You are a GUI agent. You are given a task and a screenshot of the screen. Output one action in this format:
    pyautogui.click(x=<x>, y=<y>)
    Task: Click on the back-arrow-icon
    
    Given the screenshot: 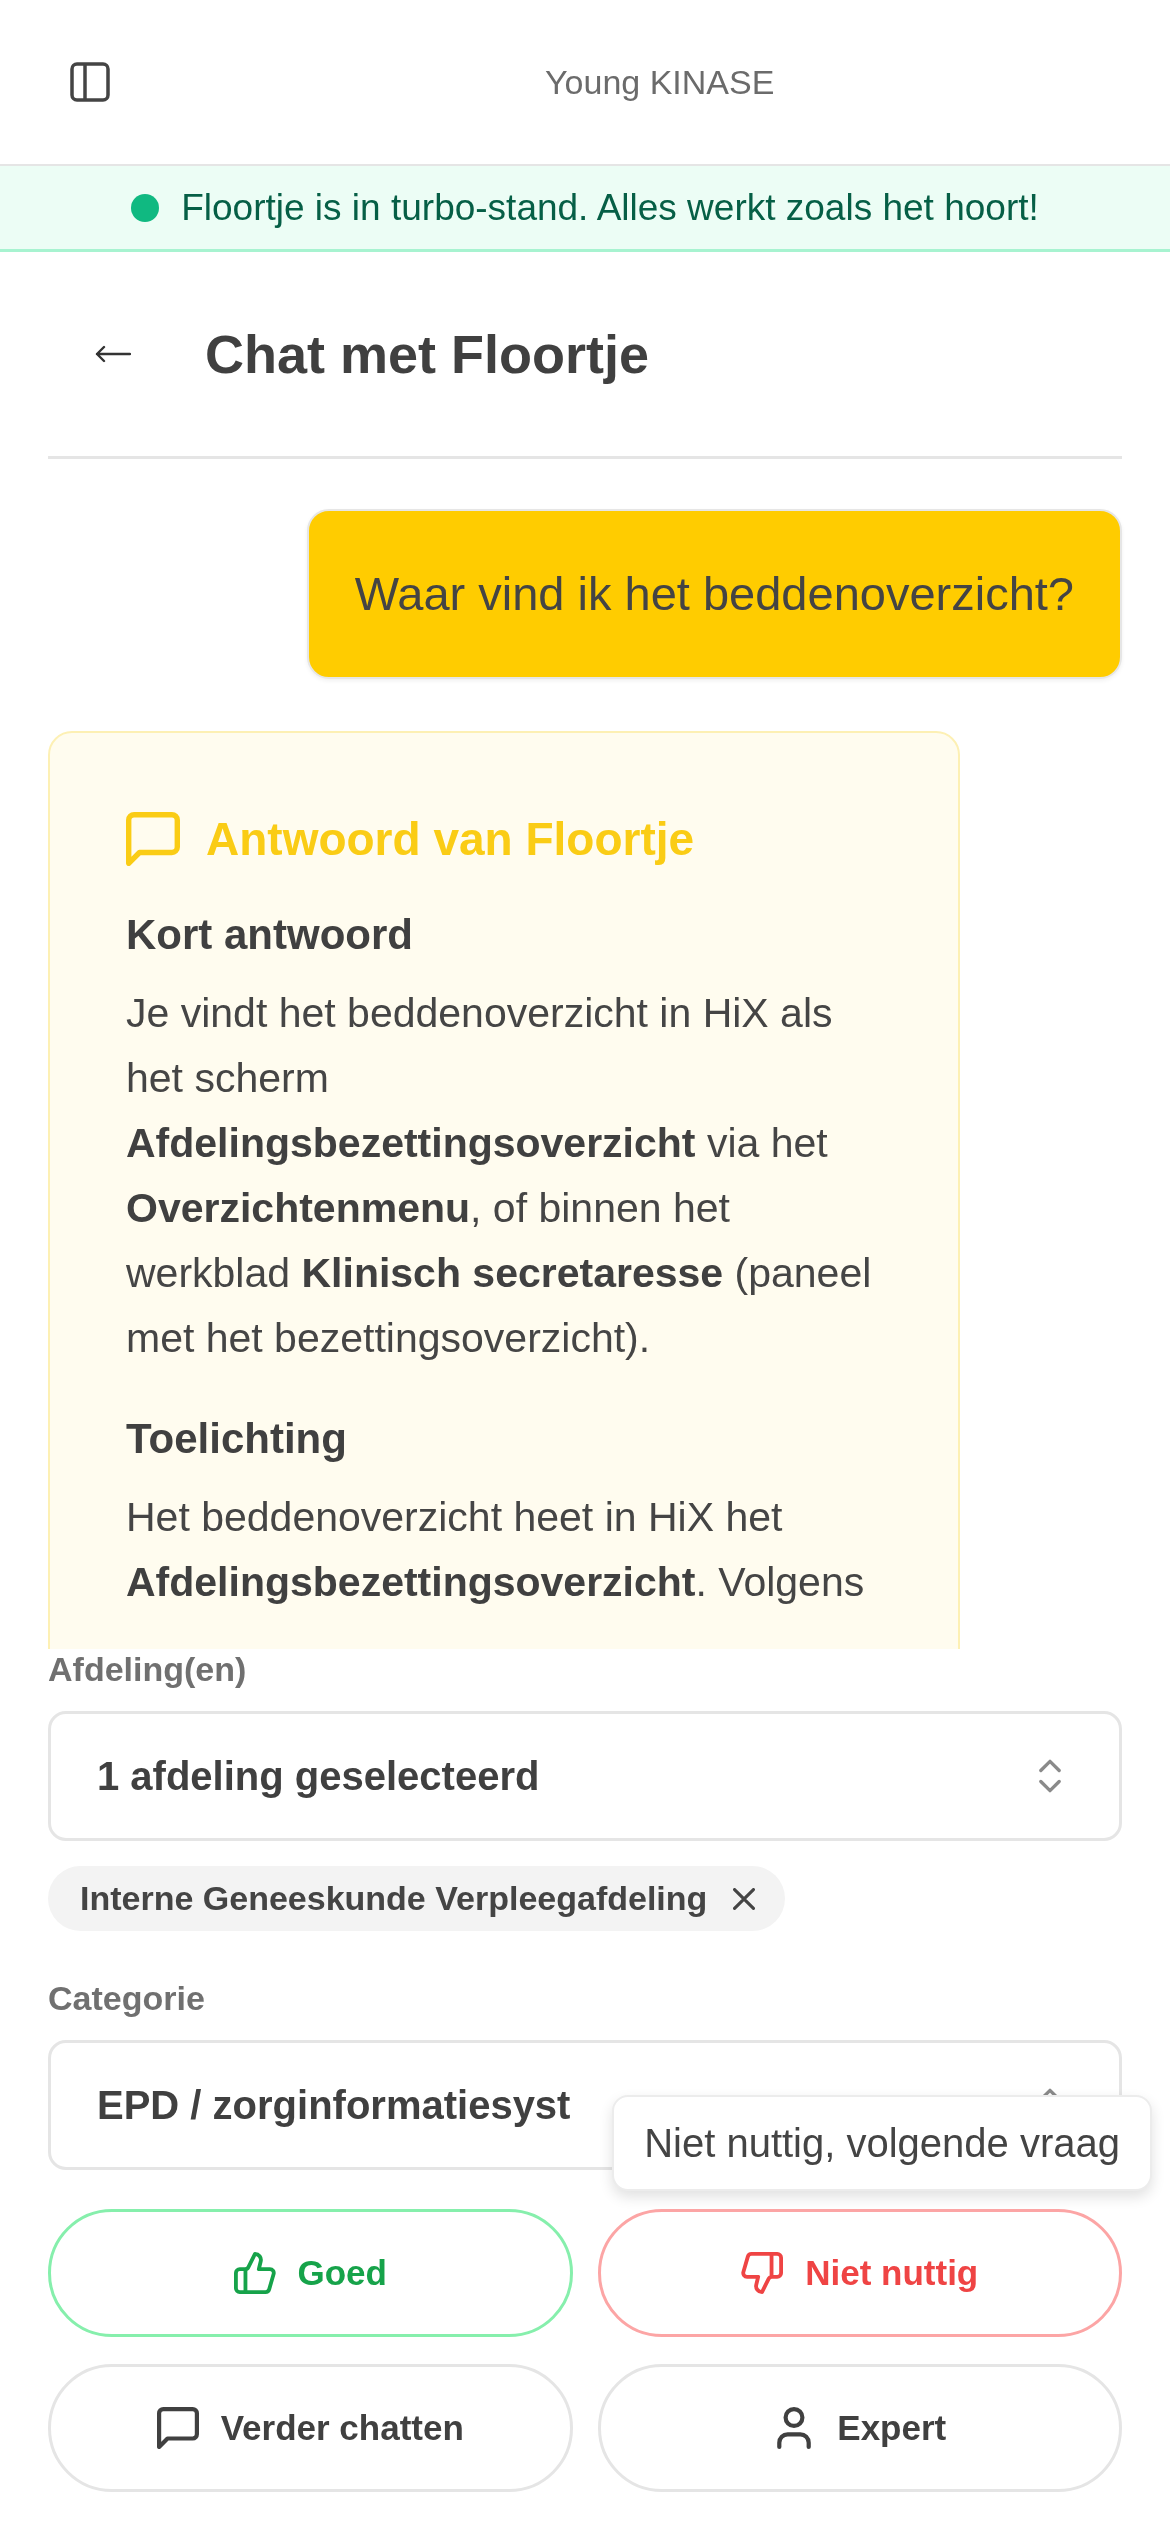 What is the action you would take?
    pyautogui.click(x=113, y=354)
    